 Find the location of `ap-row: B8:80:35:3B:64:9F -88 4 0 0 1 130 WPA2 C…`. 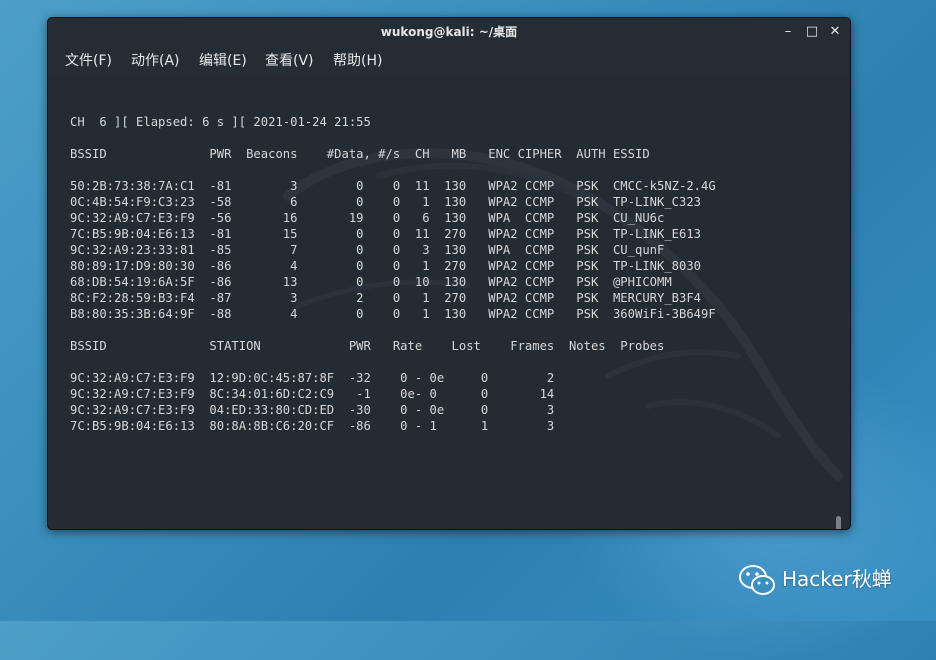

ap-row: B8:80:35:3B:64:9F -88 4 0 0 1 130 WPA2 C… is located at coordinates (393, 314).